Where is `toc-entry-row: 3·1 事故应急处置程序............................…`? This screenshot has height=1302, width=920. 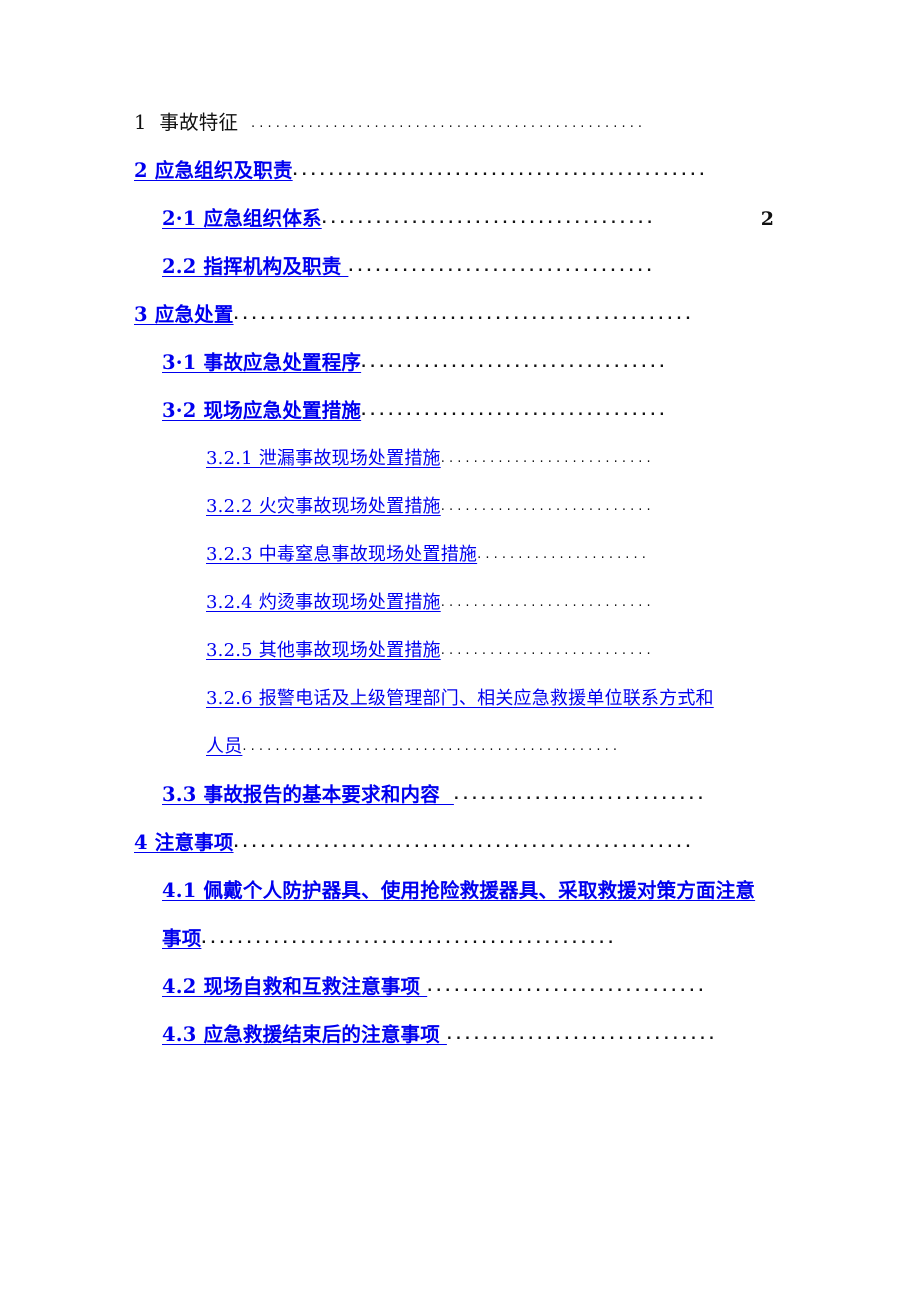
toc-entry-row: 3·1 事故应急处置程序............................… is located at coordinates (468, 364).